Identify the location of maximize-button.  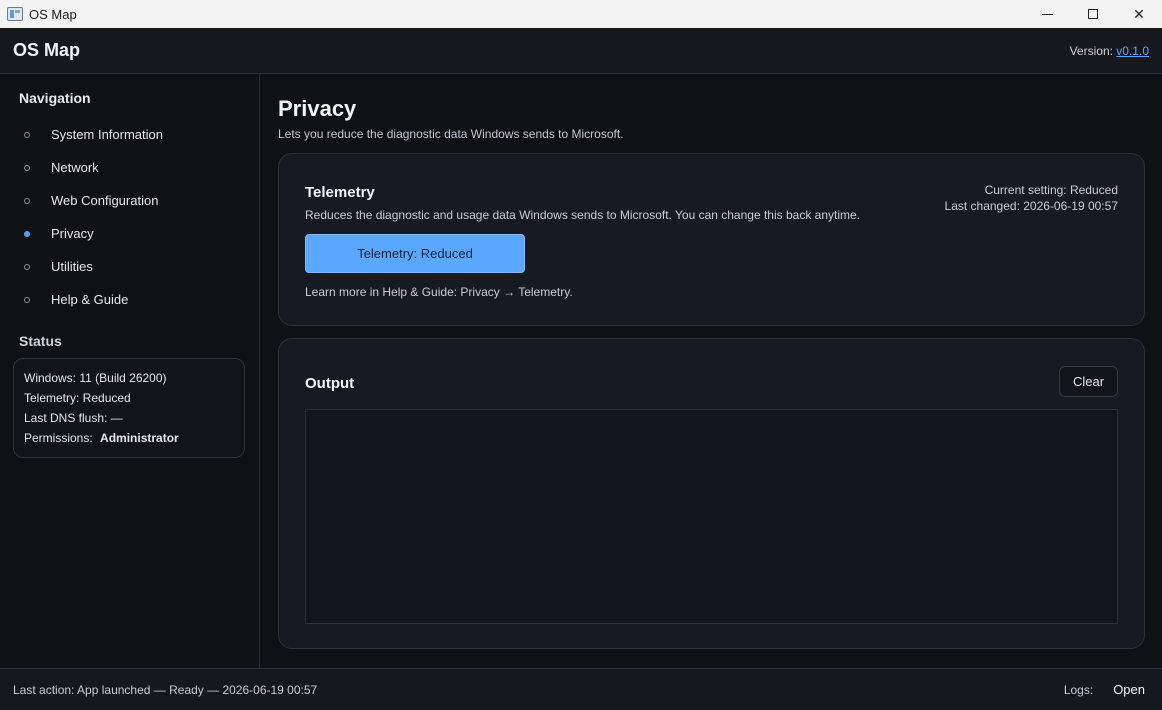
(1093, 14).